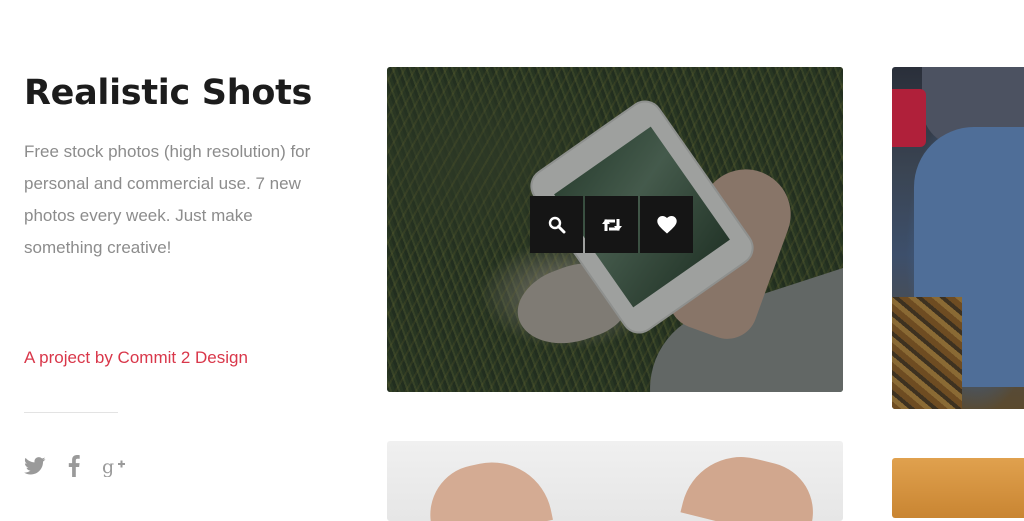  I want to click on share-button, so click(611, 224).